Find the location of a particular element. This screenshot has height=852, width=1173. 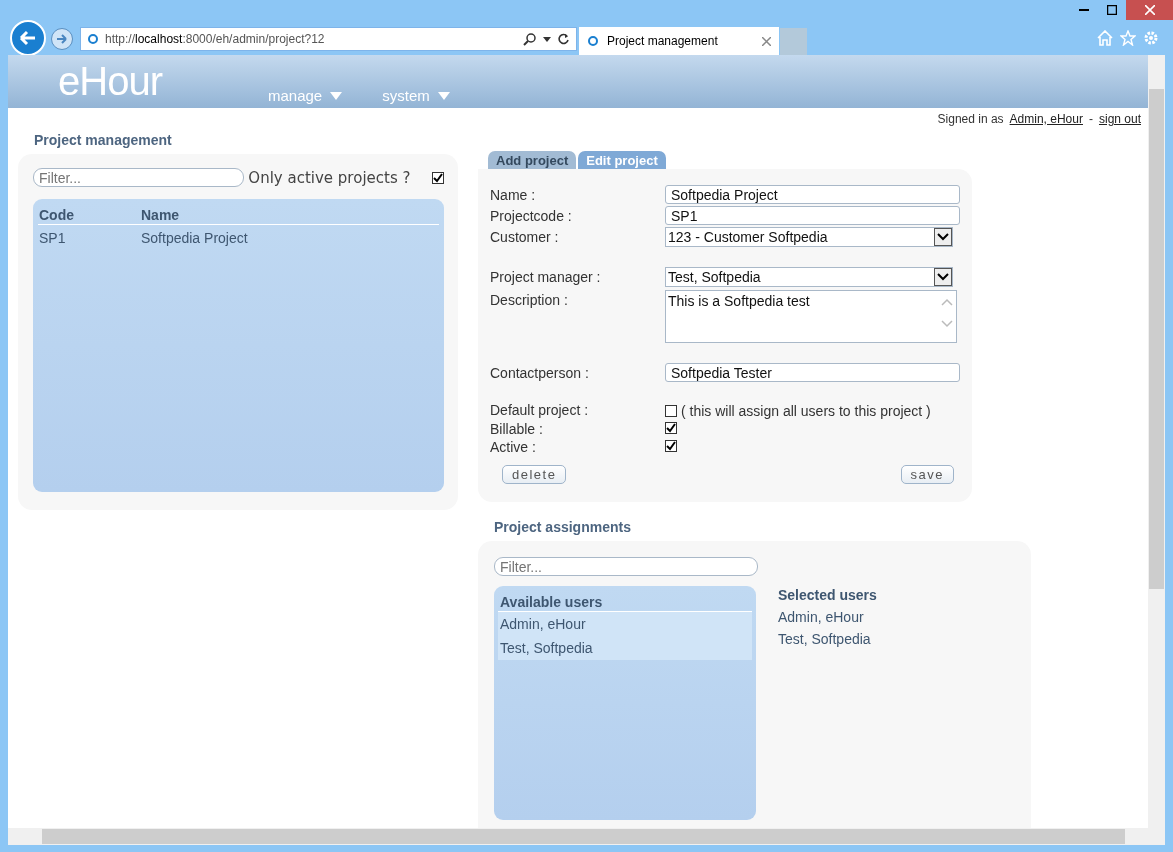

vertical-scrollbar is located at coordinates (1156, 441).